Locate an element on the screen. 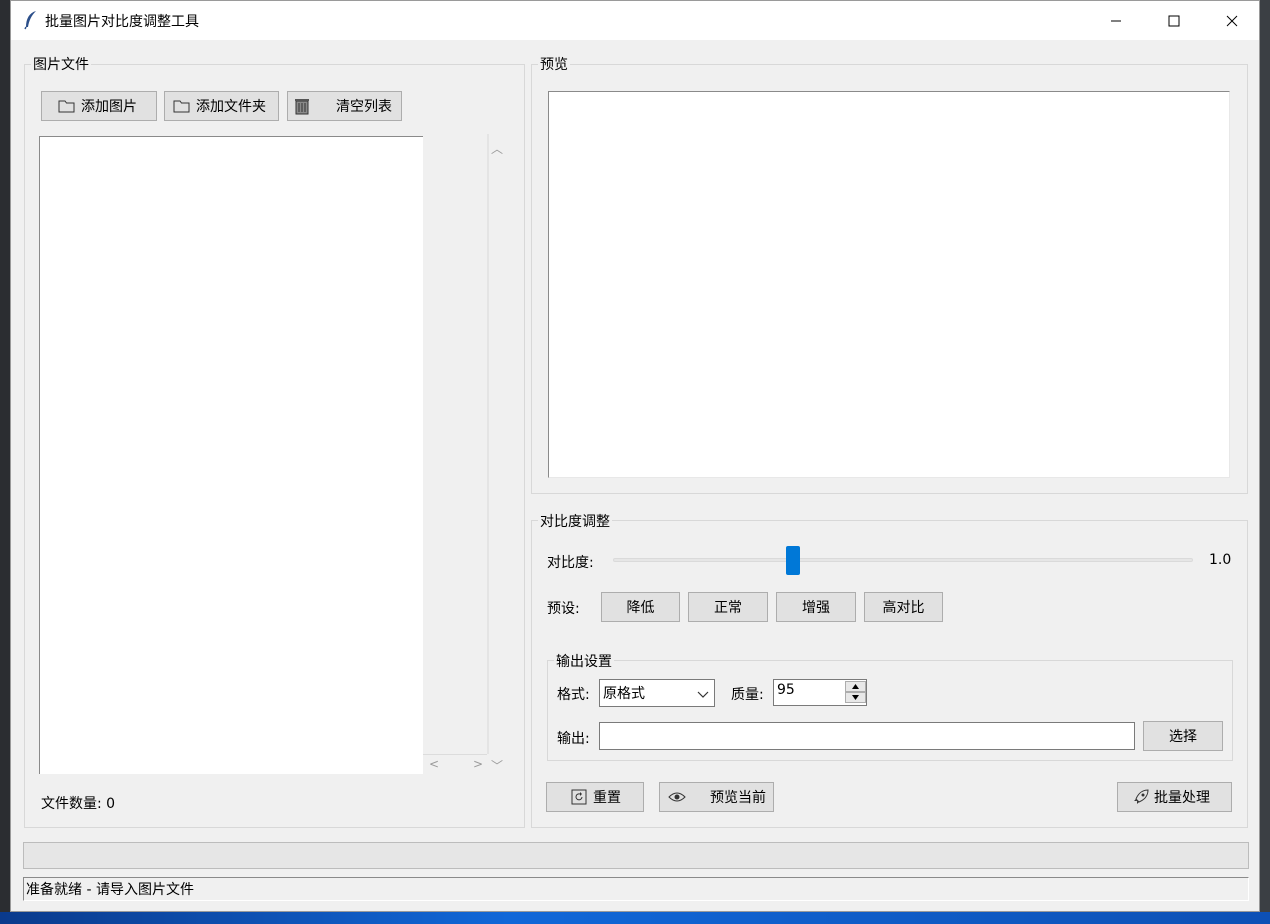 The image size is (1270, 924). preview-current-label: 预览当前 is located at coordinates (738, 798).